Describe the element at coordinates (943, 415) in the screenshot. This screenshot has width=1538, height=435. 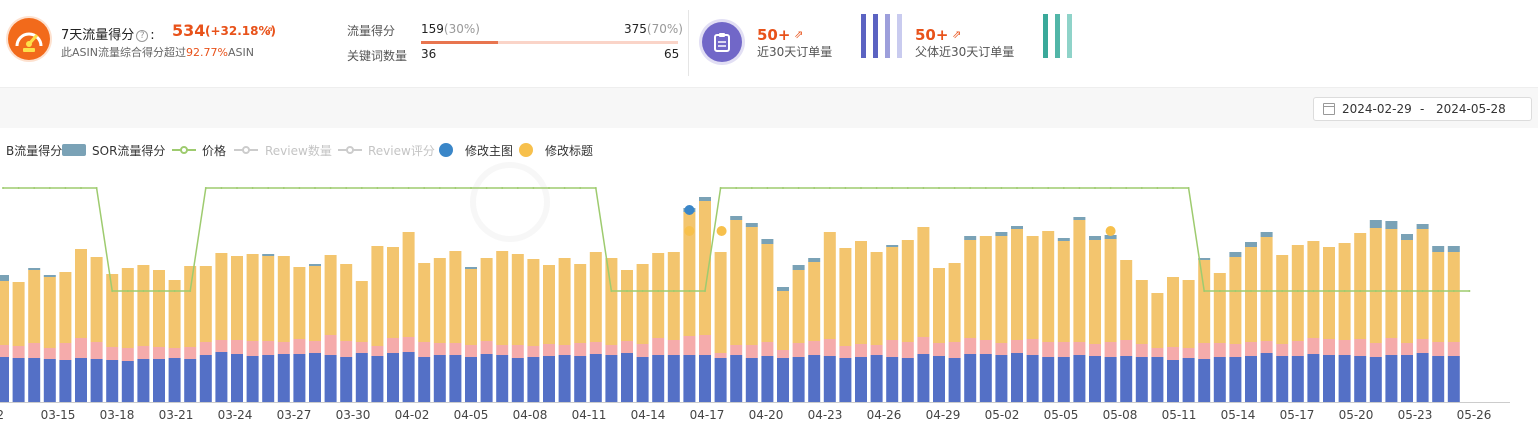
I see `x-tick-label: 04-29` at that location.